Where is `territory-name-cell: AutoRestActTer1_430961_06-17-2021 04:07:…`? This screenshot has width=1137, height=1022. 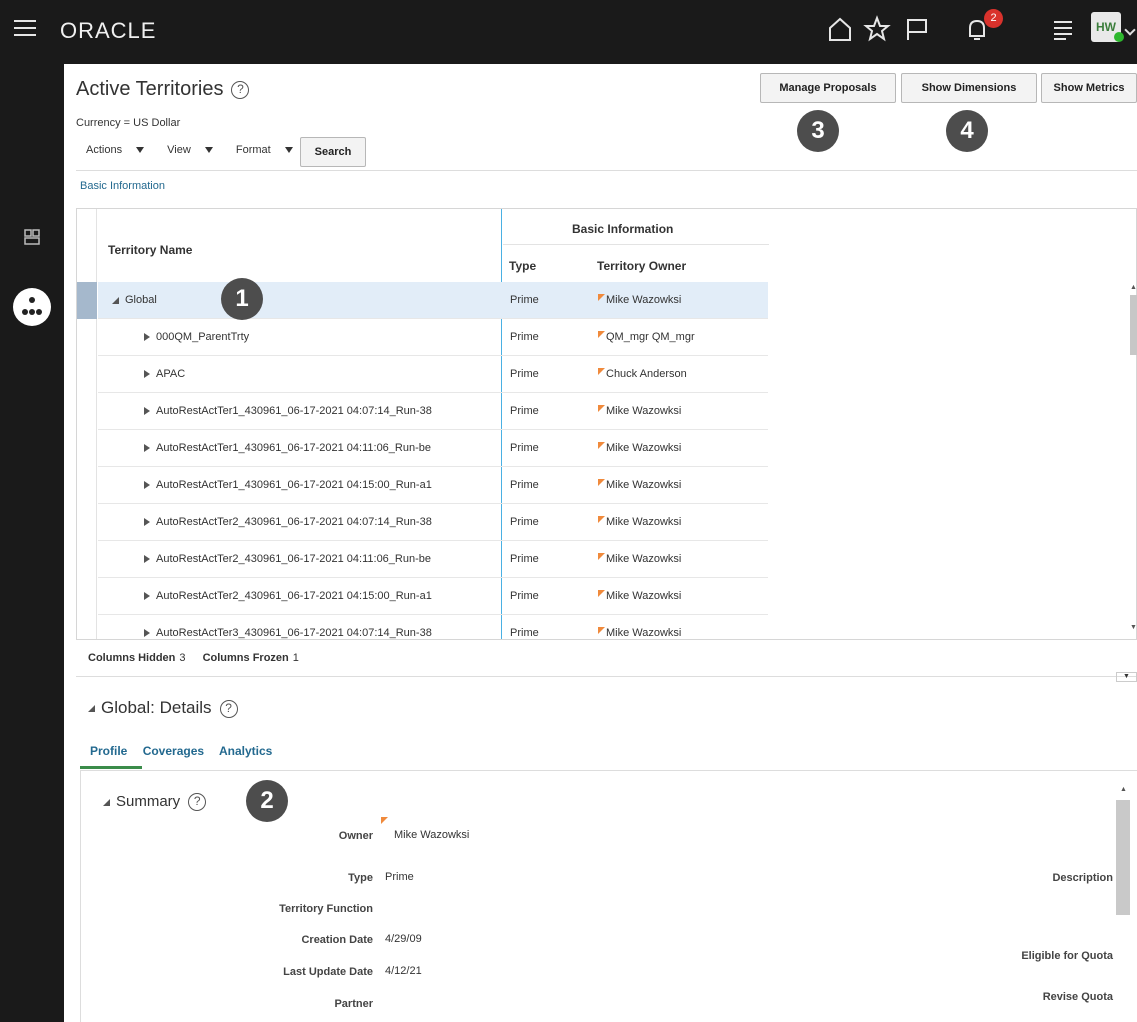 territory-name-cell: AutoRestActTer1_430961_06-17-2021 04:07:… is located at coordinates (288, 411).